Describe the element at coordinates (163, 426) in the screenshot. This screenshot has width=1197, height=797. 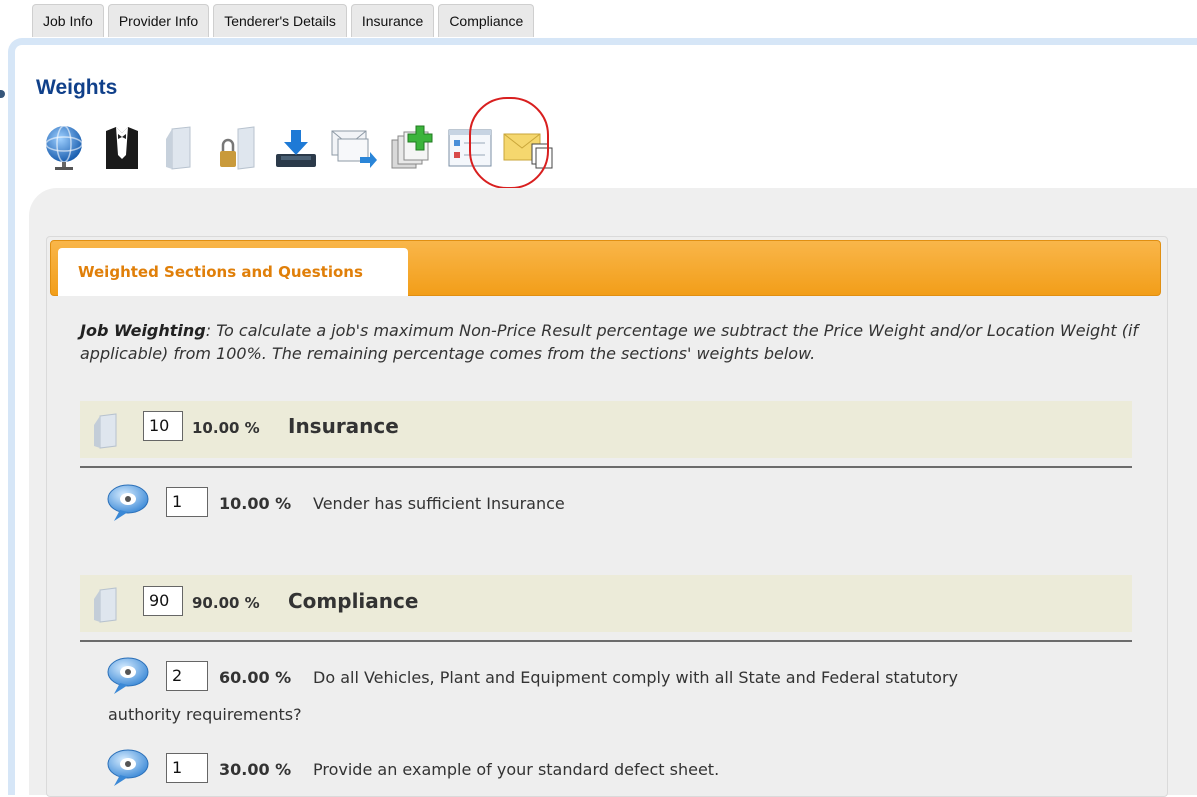
I see `section-weight-input: 10` at that location.